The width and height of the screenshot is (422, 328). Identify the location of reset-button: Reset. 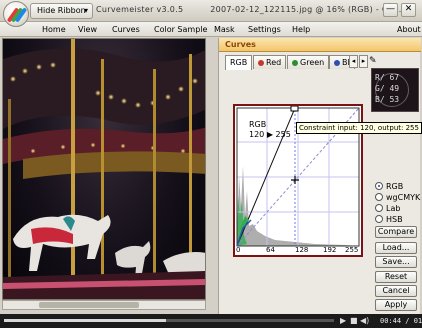
(396, 277).